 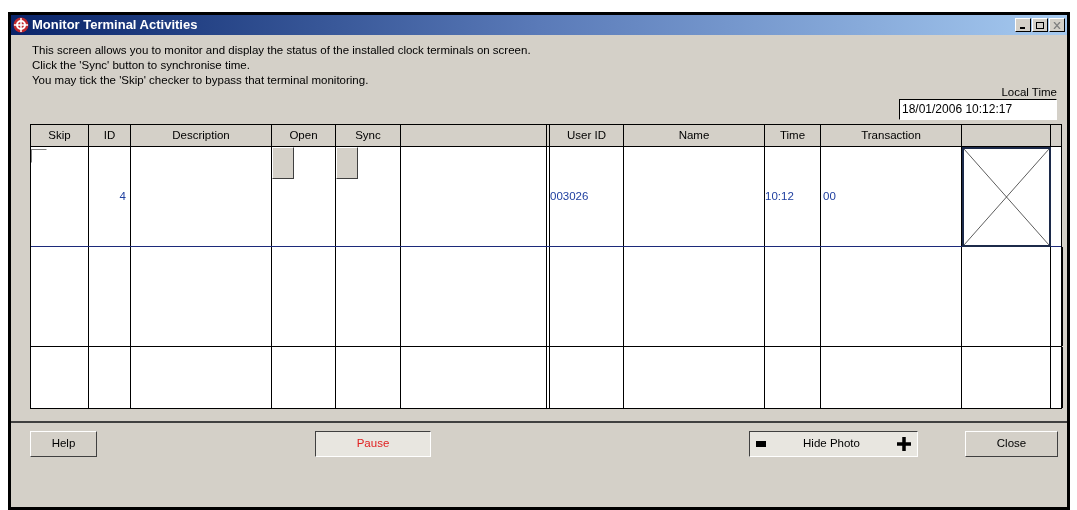 What do you see at coordinates (21, 25) in the screenshot?
I see `app-icon` at bounding box center [21, 25].